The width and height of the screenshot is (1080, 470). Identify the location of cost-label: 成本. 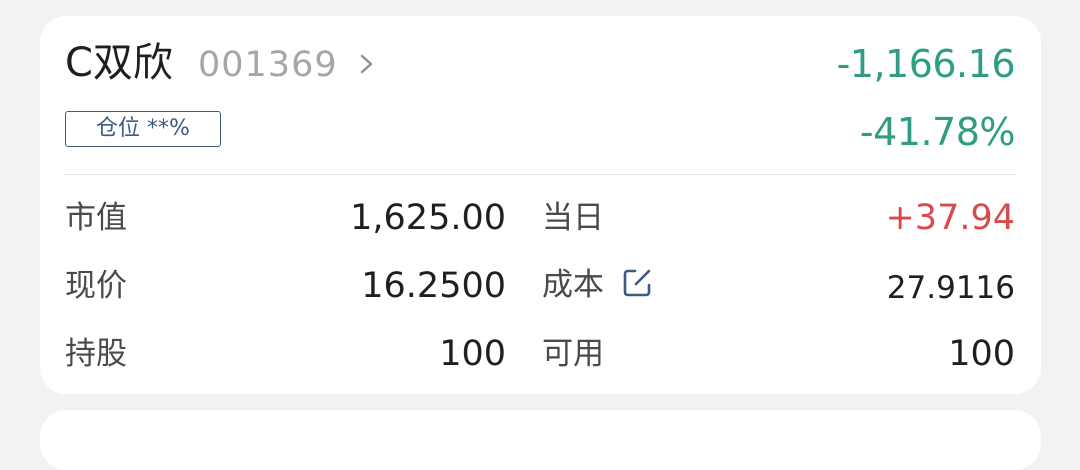
(573, 285).